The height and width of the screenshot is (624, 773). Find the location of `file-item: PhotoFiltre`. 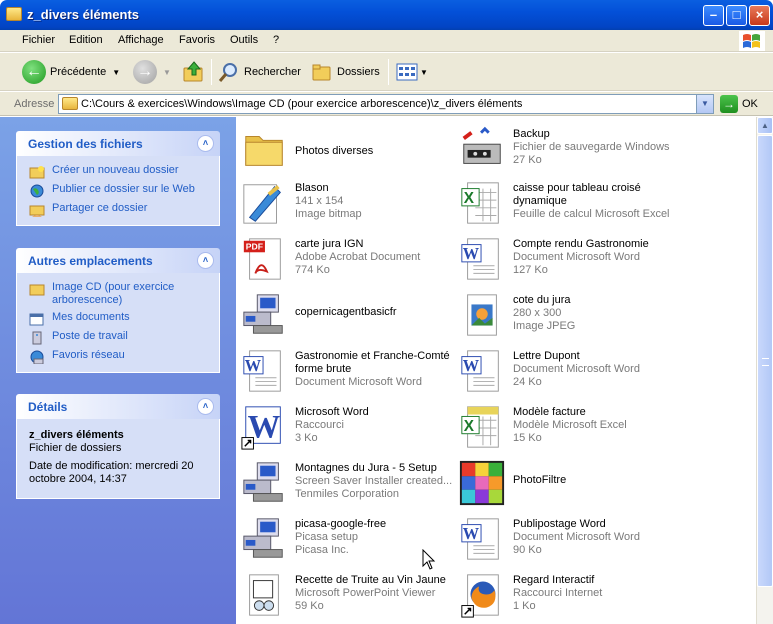

file-item: PhotoFiltre is located at coordinates (568, 486).